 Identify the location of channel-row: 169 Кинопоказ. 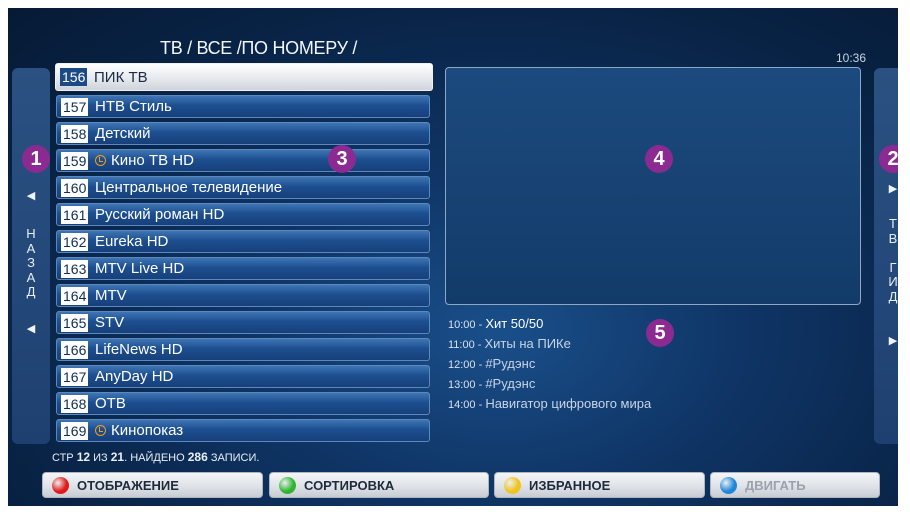
(243, 430).